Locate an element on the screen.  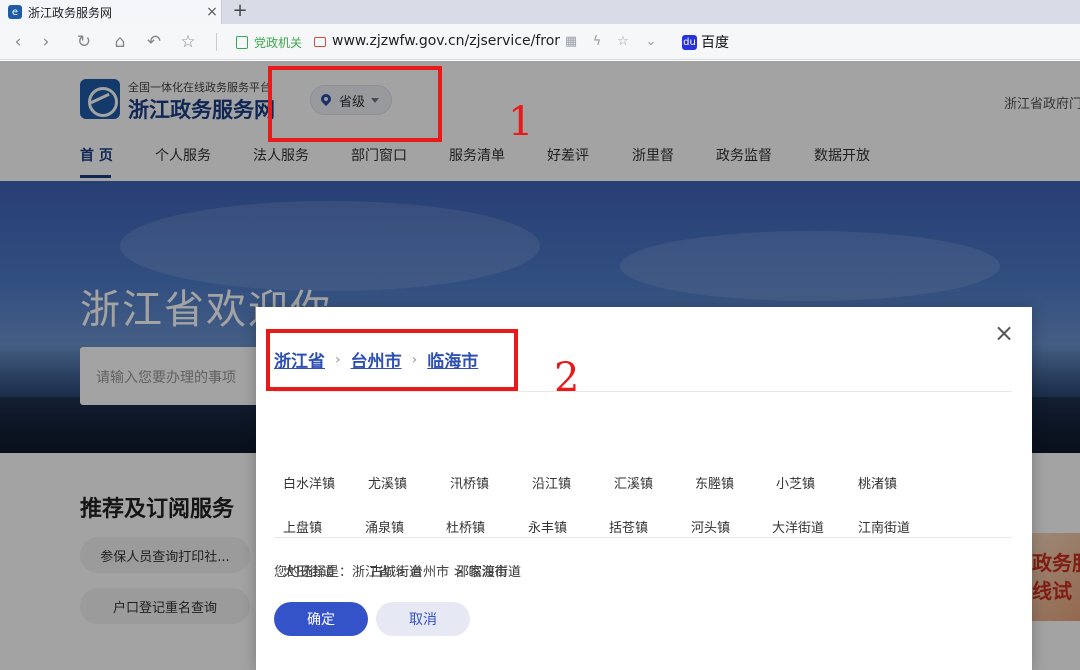
dropdown-icon: ⌄ is located at coordinates (651, 42).